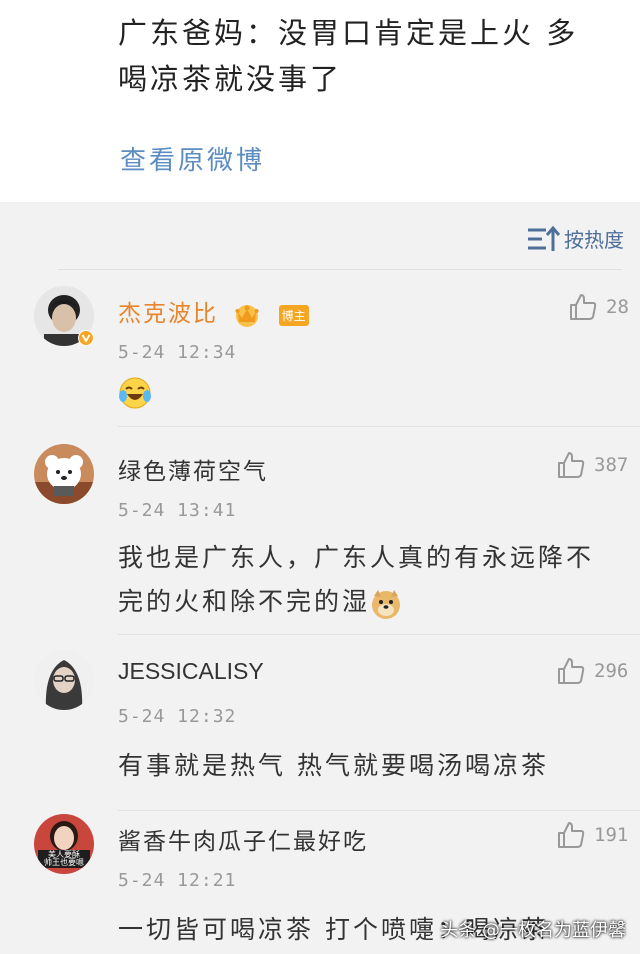 The width and height of the screenshot is (640, 954). Describe the element at coordinates (191, 671) in the screenshot. I see `comment-username: JESSICALISY` at that location.